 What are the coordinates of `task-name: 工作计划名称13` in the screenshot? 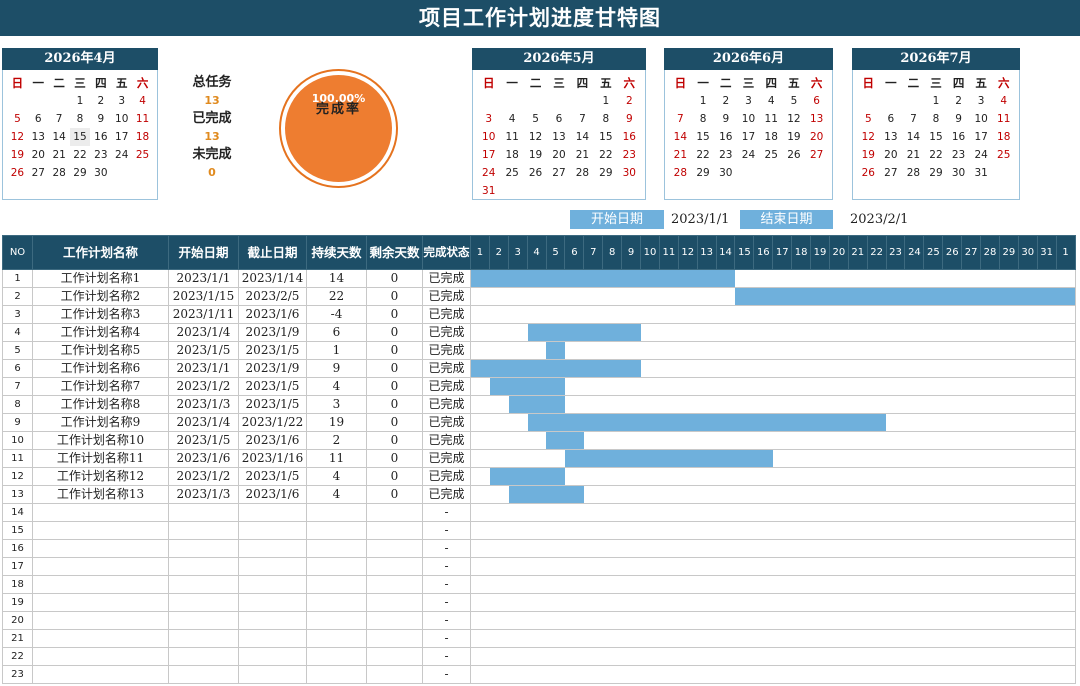 It's located at (100, 494).